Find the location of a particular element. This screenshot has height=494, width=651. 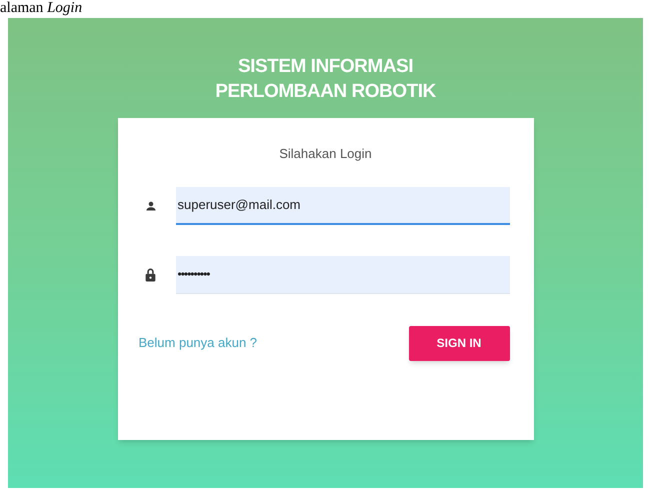

user-icon is located at coordinates (150, 206).